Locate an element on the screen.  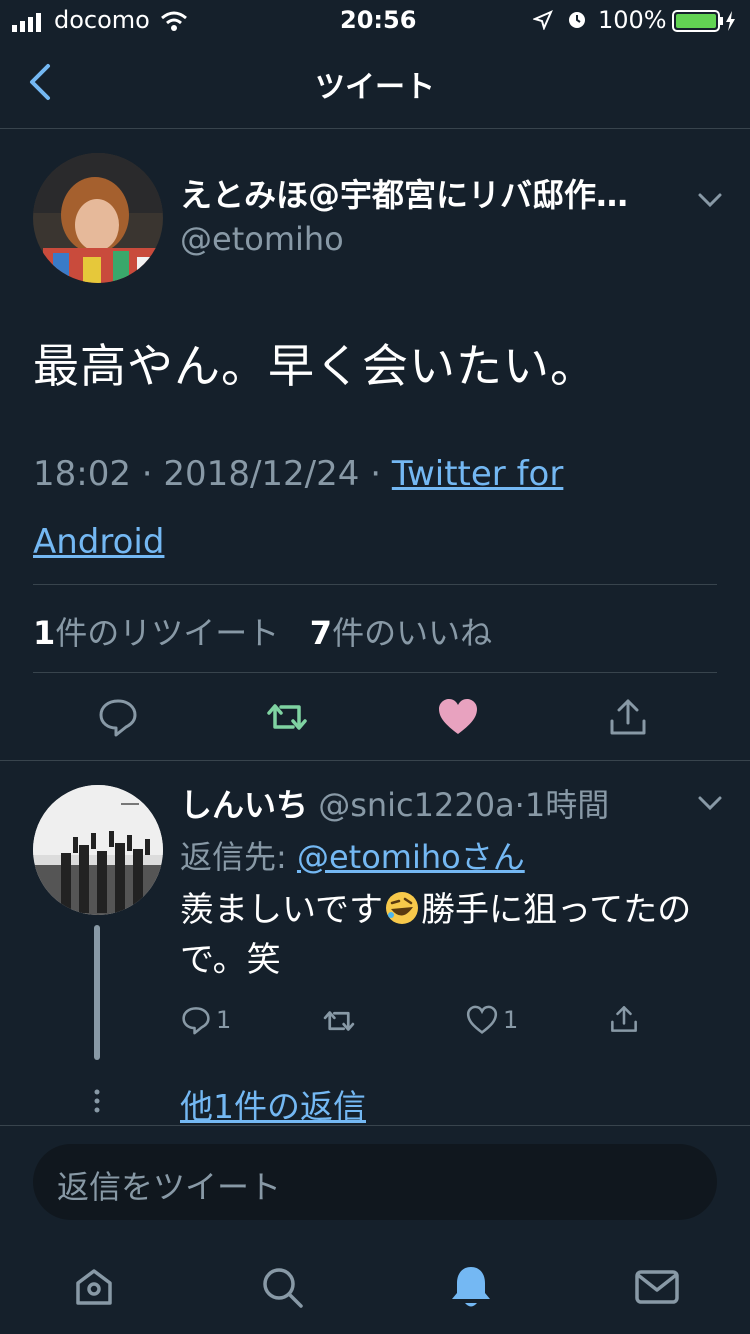
reply-author-avatar is located at coordinates (98, 850).